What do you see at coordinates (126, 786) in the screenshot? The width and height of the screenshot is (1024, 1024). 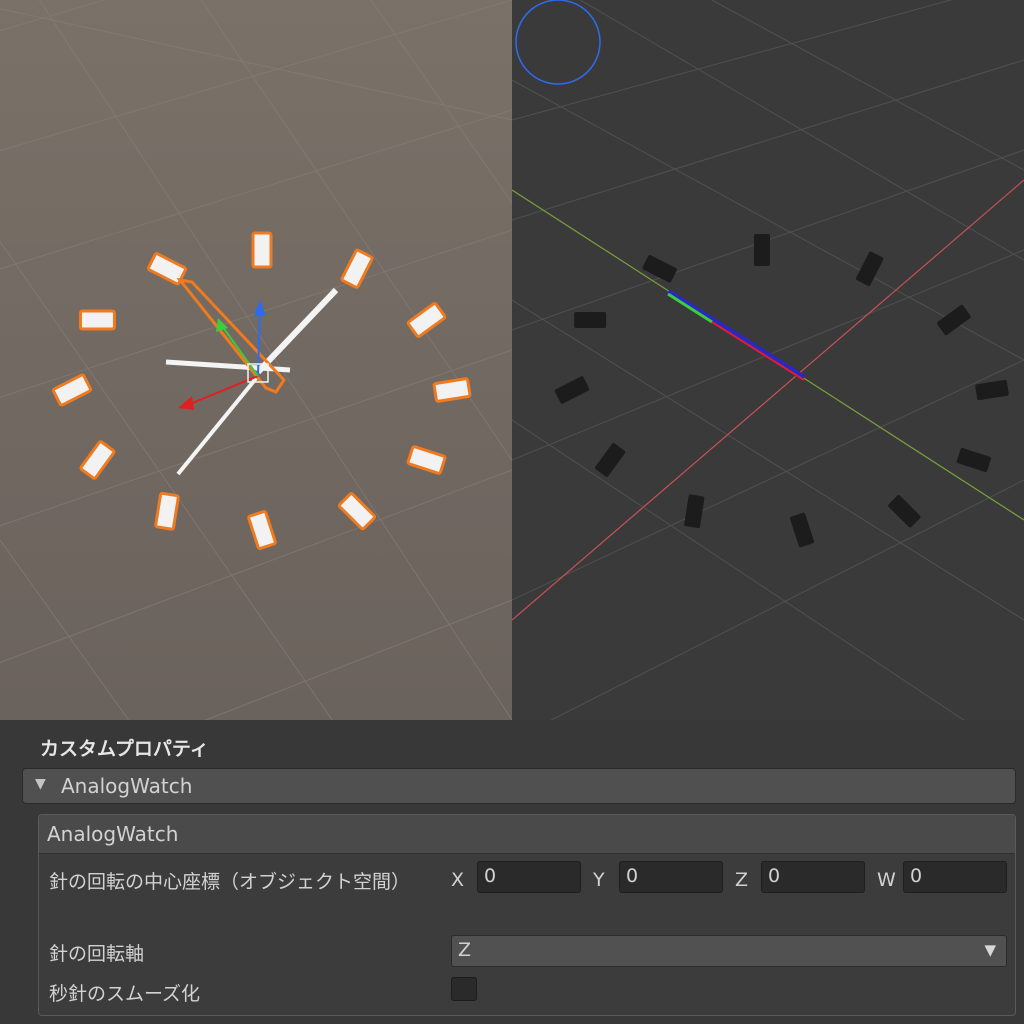 I see `foldout-label: AnalogWatch` at bounding box center [126, 786].